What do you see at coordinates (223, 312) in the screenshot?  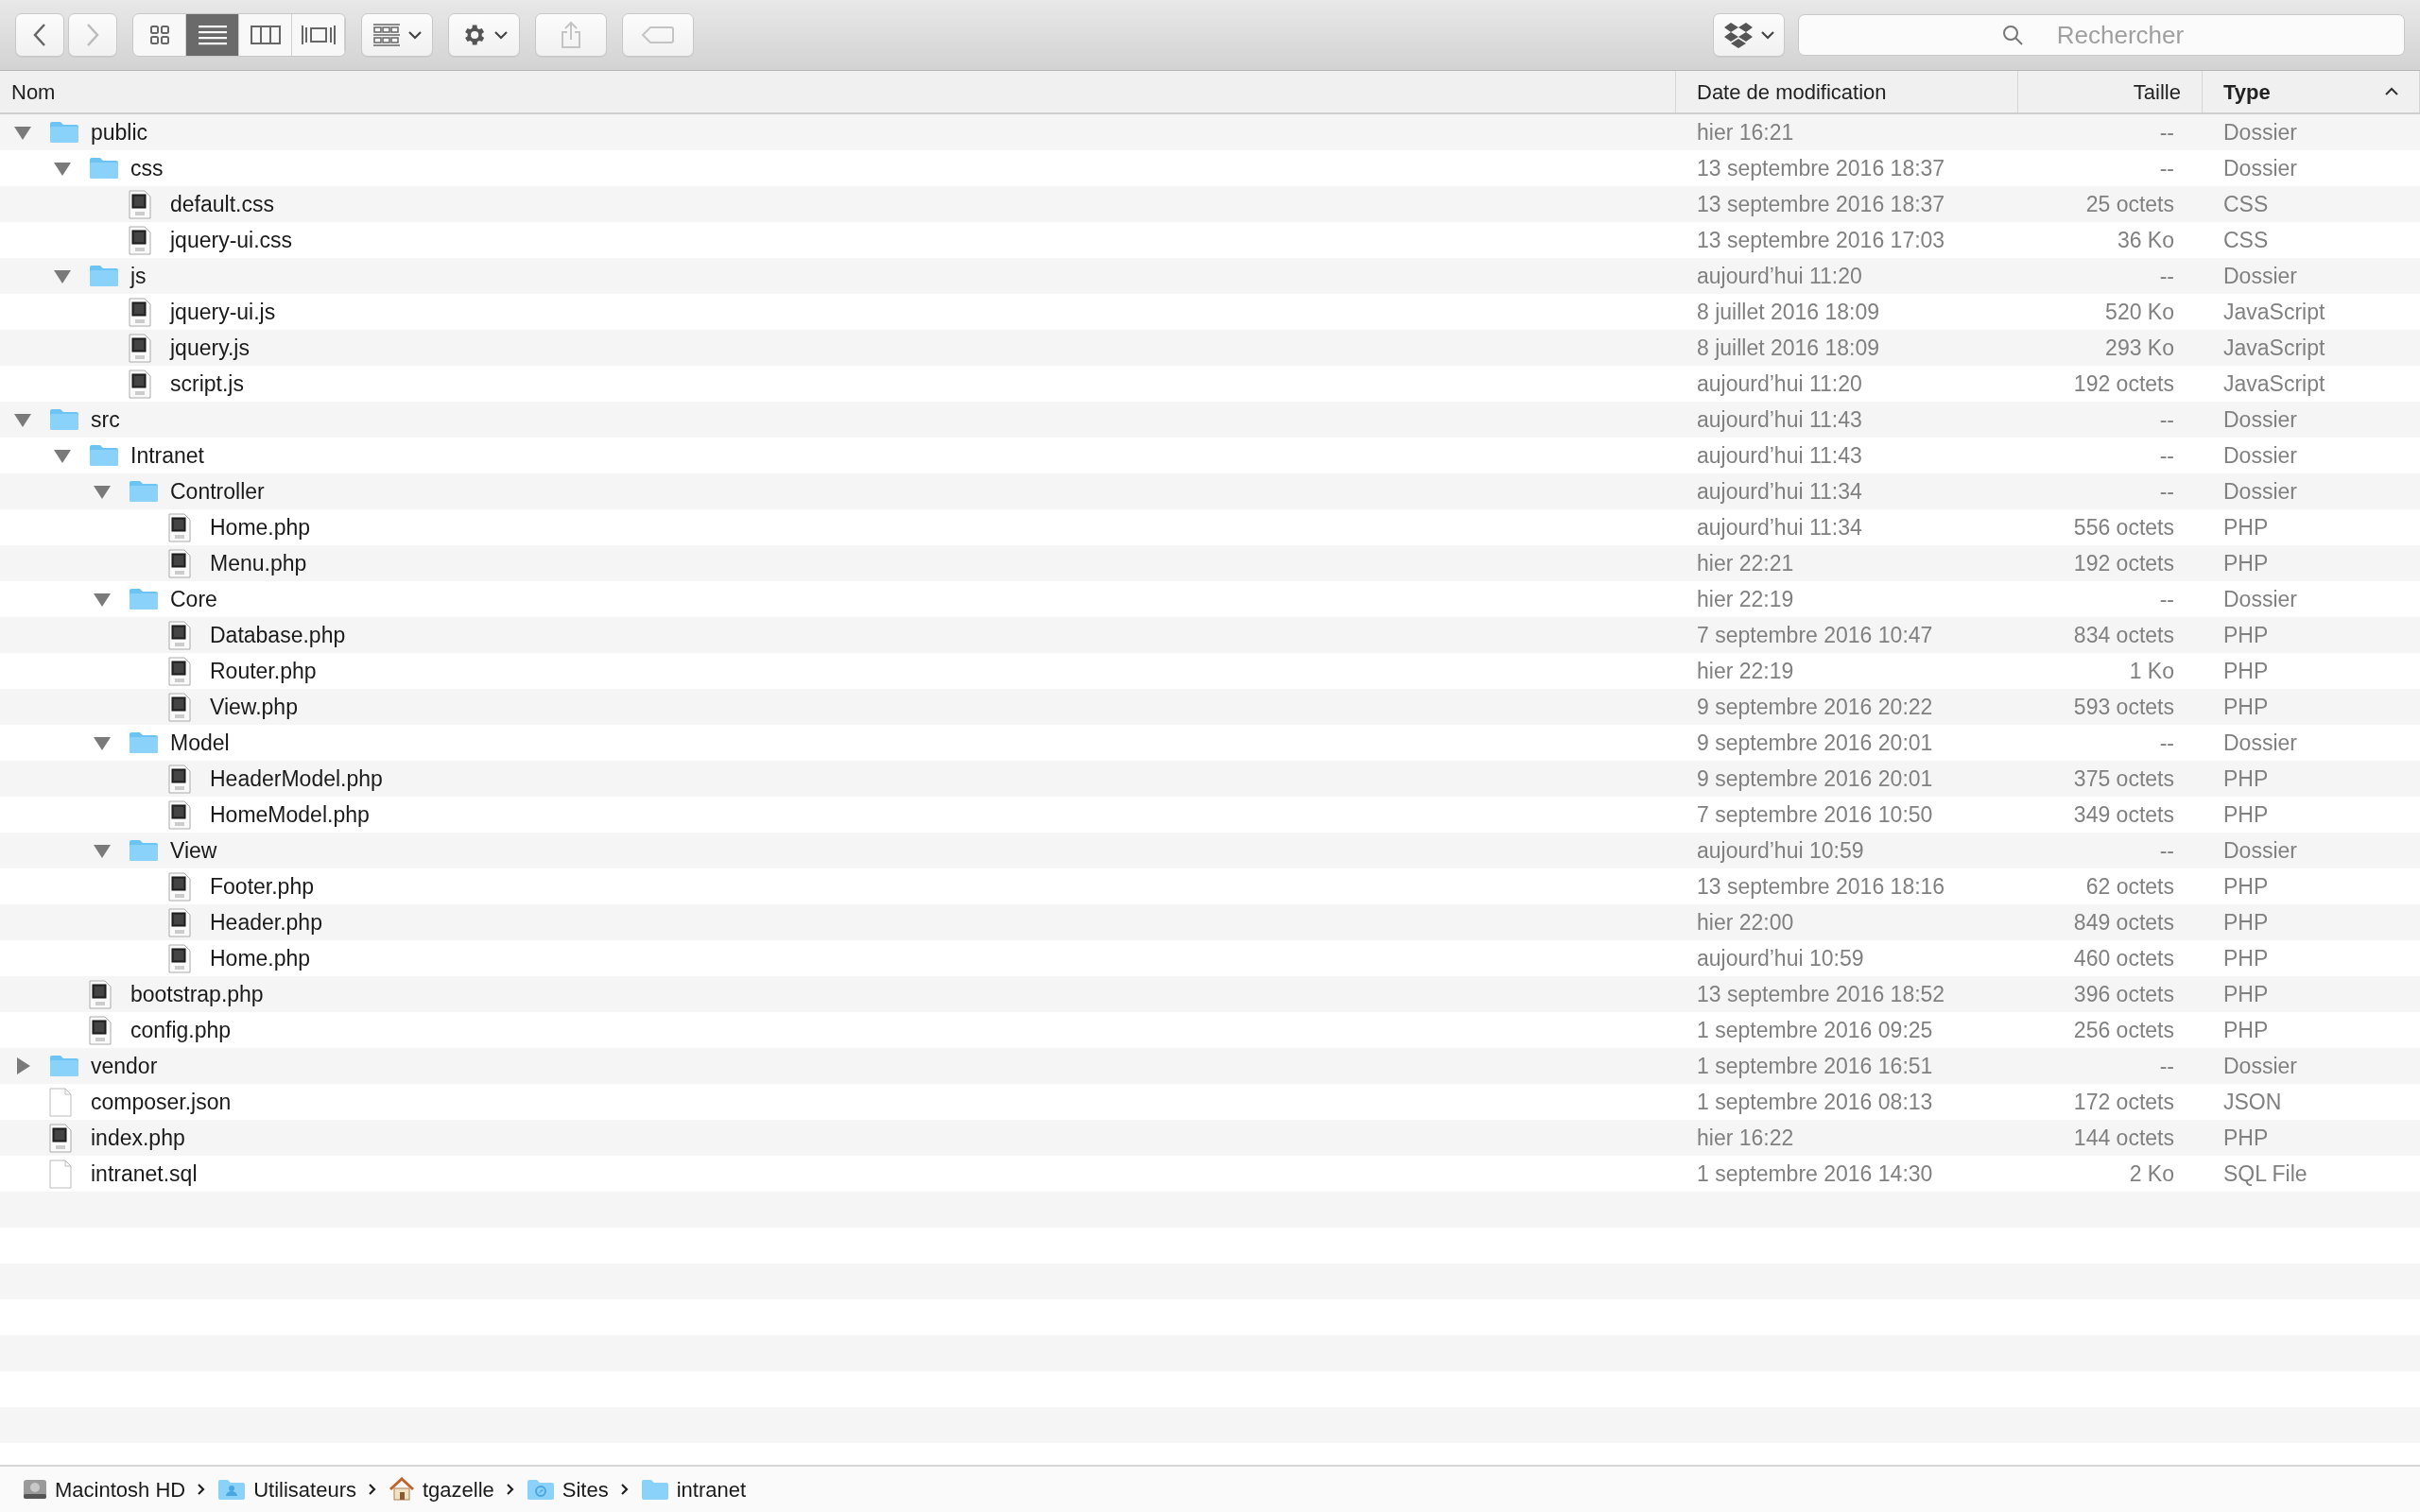 I see `file-name: jquery-ui.js` at bounding box center [223, 312].